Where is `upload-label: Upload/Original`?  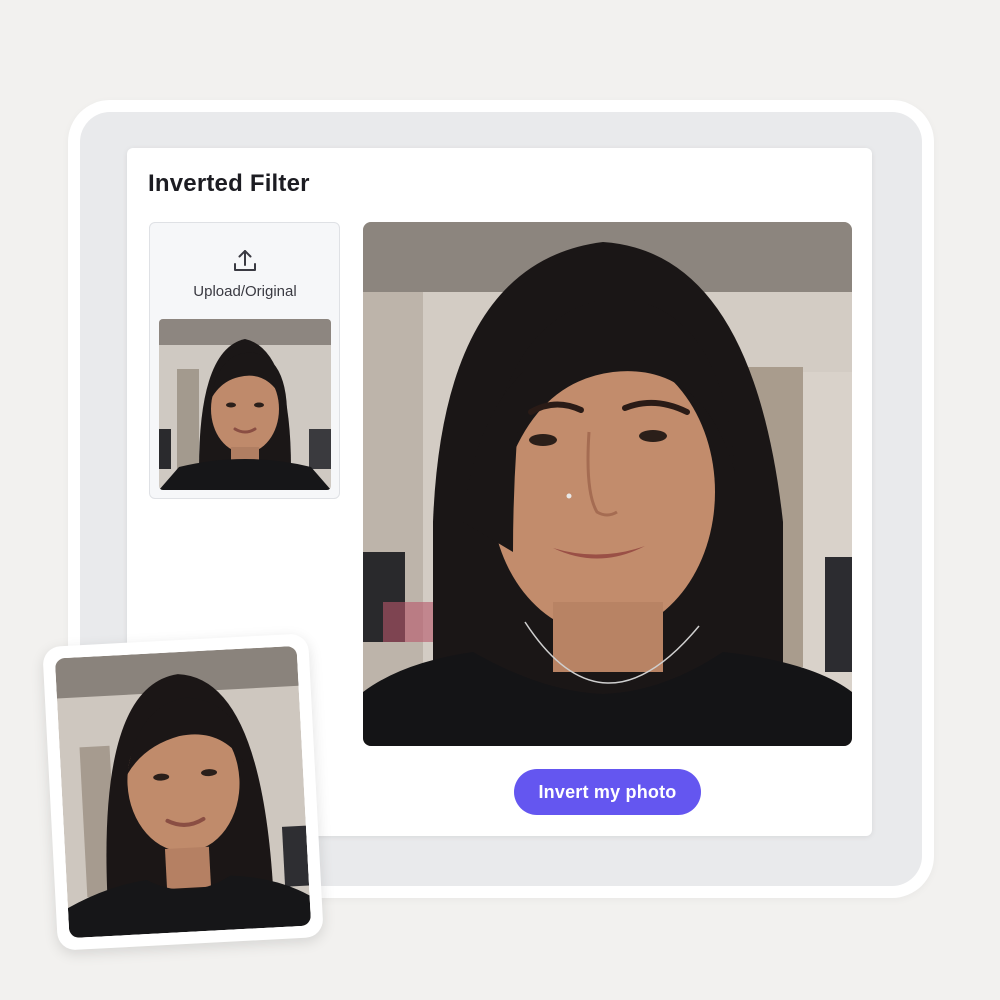 upload-label: Upload/Original is located at coordinates (245, 291).